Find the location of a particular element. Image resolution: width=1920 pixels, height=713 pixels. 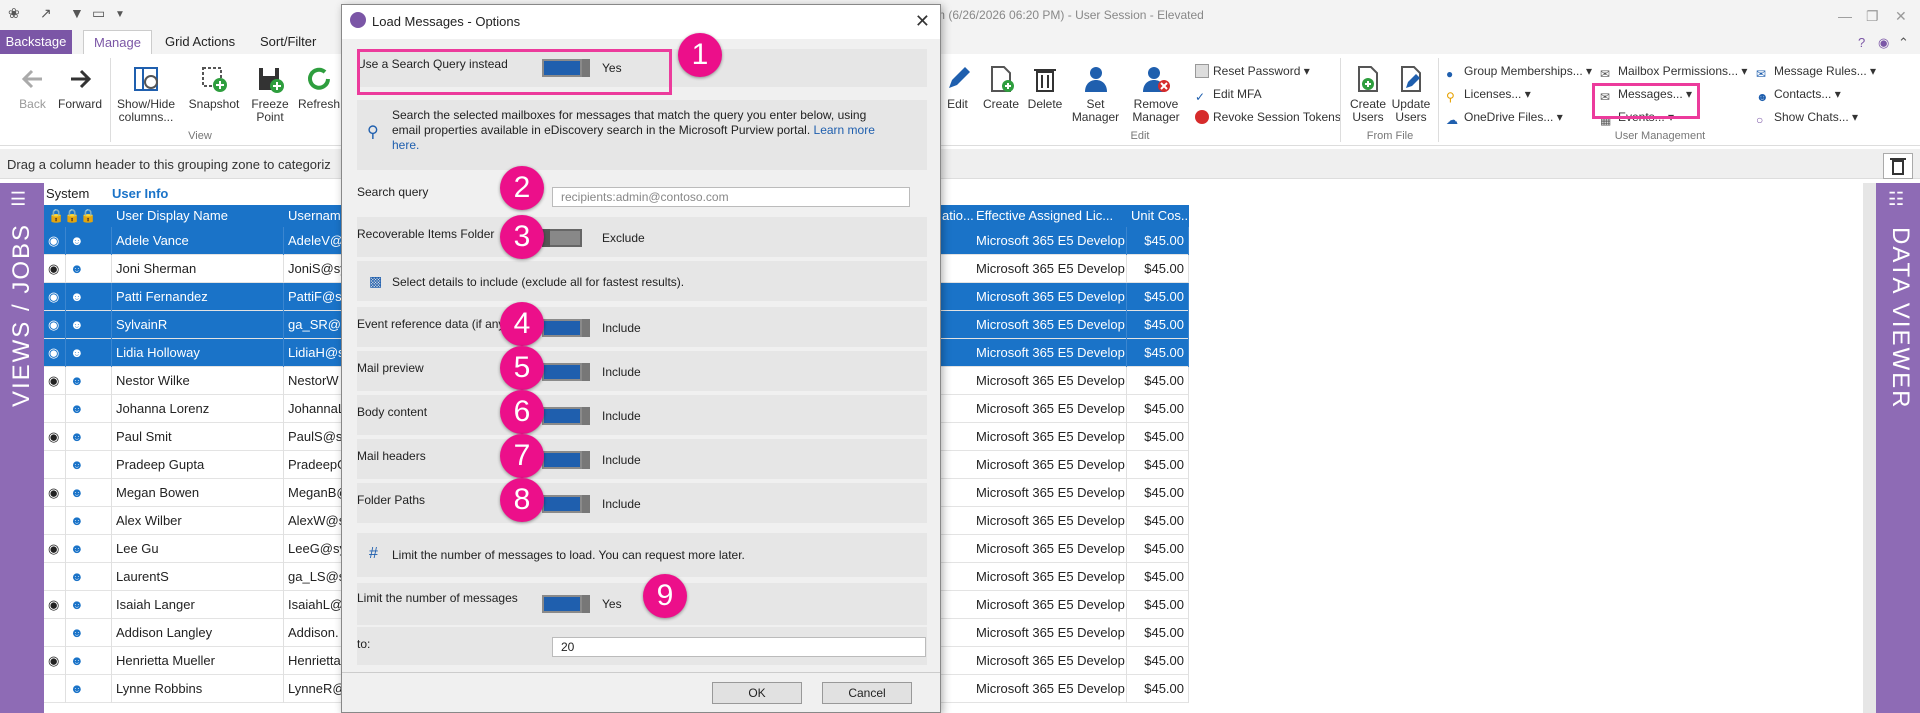

limit-toggle is located at coordinates (566, 604).